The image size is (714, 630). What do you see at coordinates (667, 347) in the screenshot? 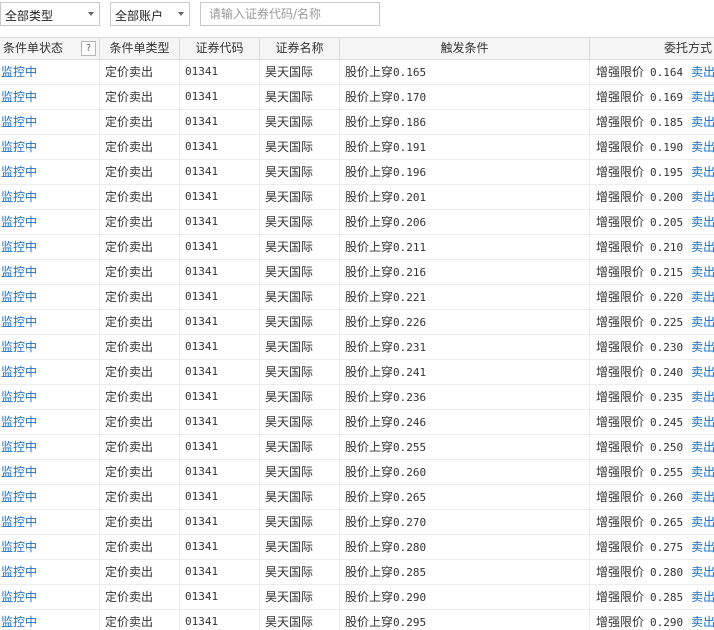
I see `order-price: 0.230` at bounding box center [667, 347].